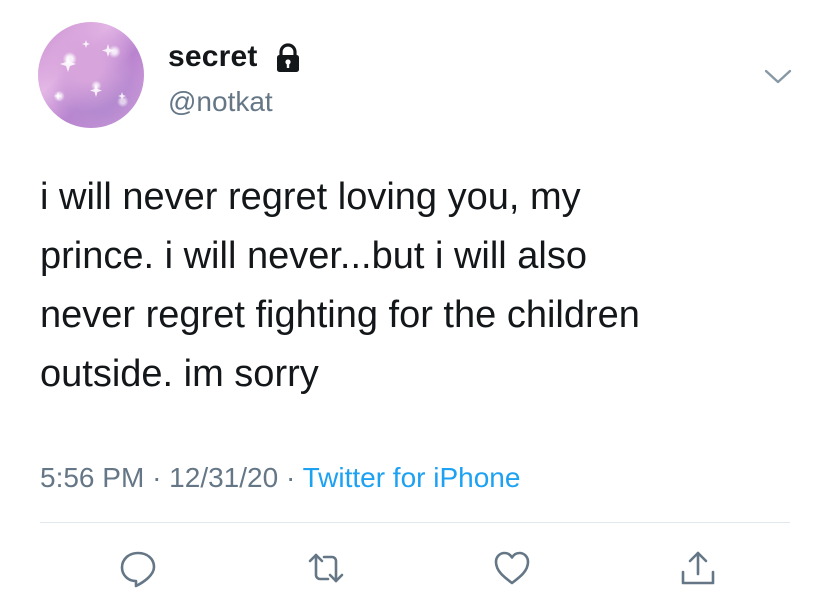  I want to click on tweet-time: 5:56 PM, so click(92, 477).